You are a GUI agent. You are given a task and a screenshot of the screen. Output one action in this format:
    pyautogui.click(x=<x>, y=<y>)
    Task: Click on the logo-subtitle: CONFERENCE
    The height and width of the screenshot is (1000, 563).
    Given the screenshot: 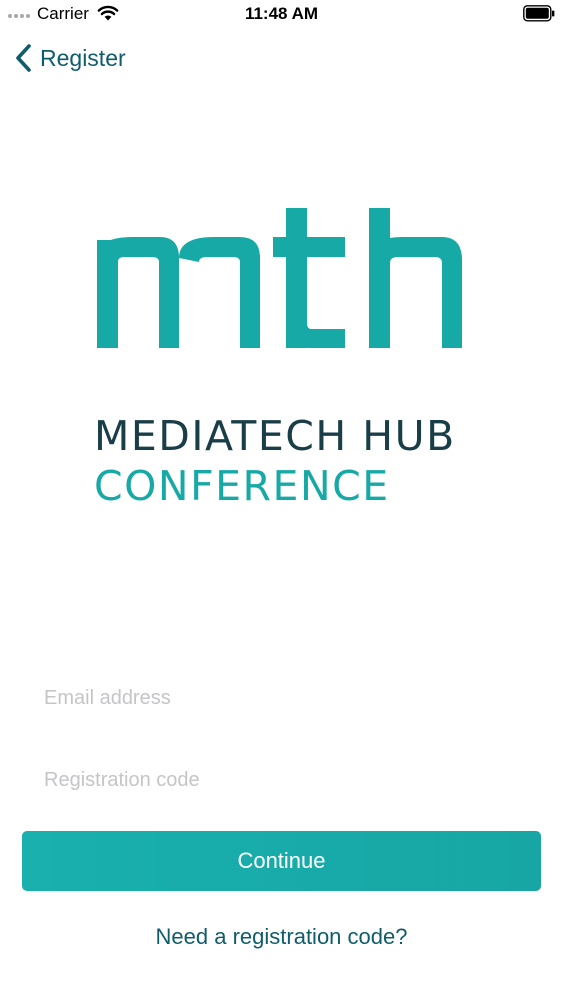 What is the action you would take?
    pyautogui.click(x=242, y=486)
    